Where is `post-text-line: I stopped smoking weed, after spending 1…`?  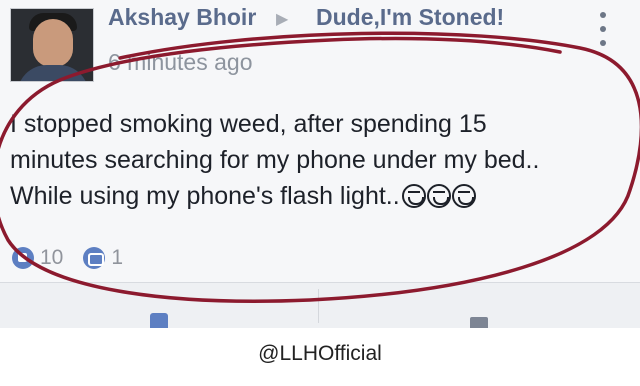
post-text-line: I stopped smoking weed, after spending 1… is located at coordinates (248, 124).